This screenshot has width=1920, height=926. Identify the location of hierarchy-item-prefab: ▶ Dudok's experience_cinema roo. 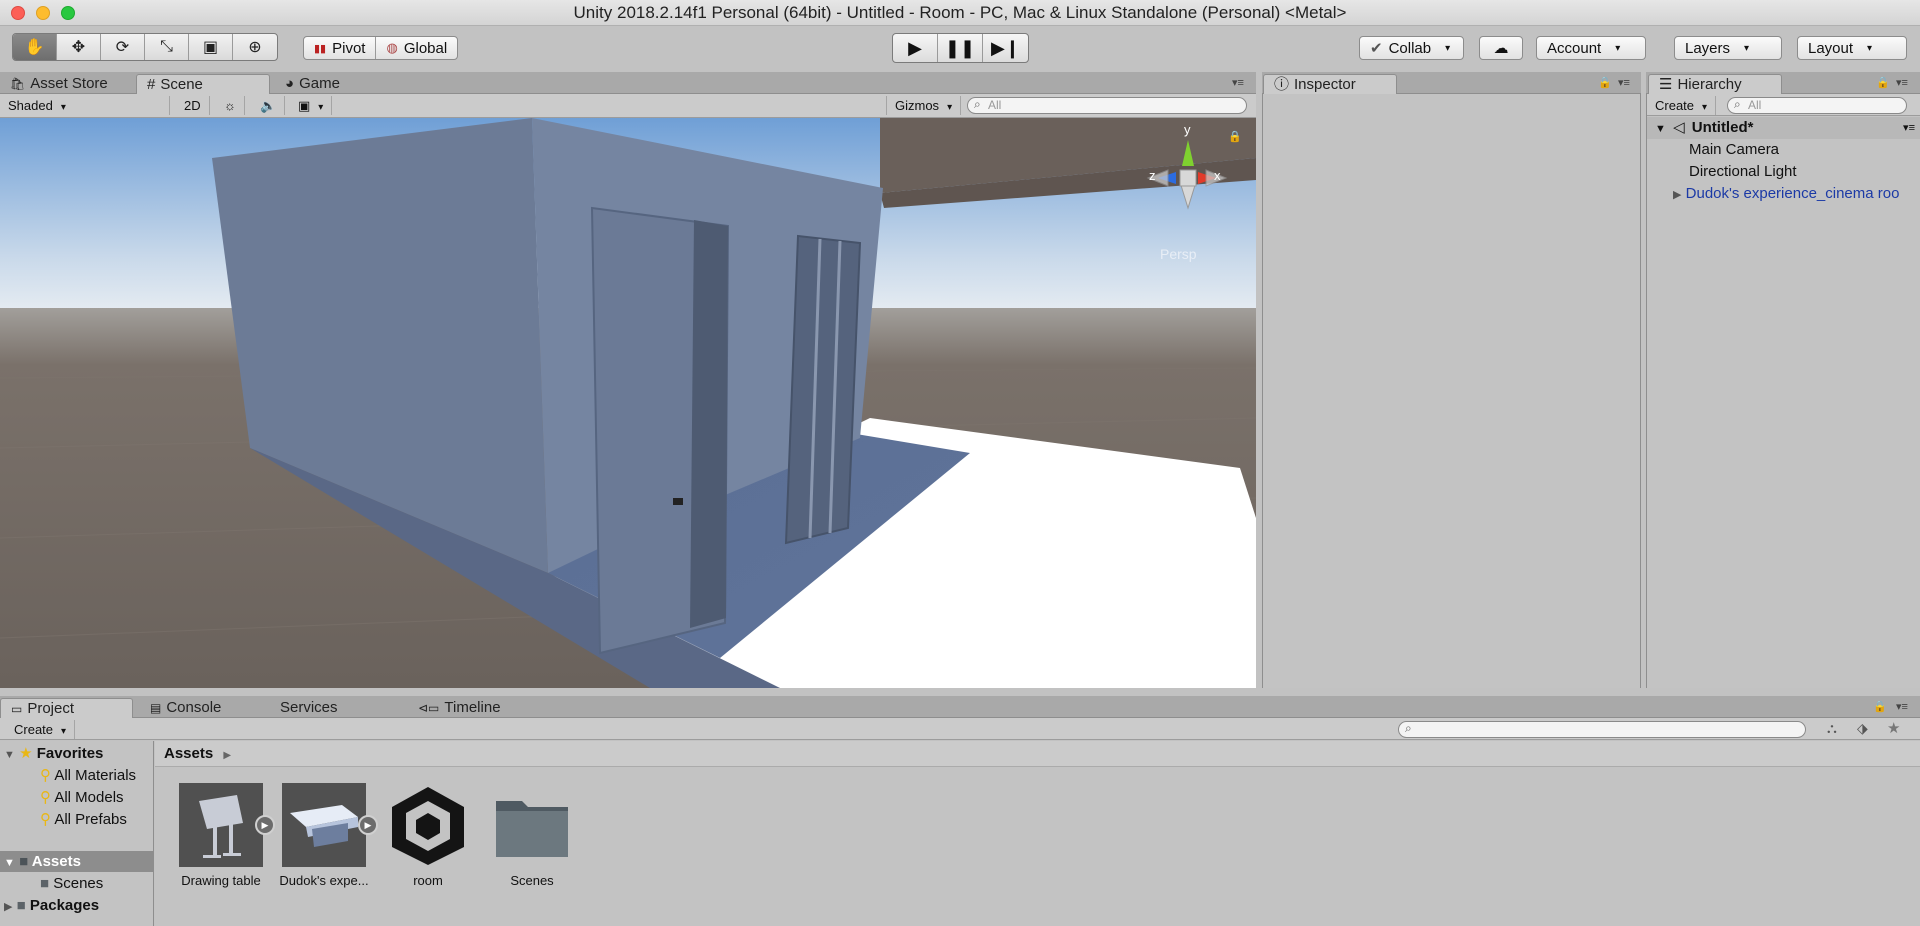
(1773, 194).